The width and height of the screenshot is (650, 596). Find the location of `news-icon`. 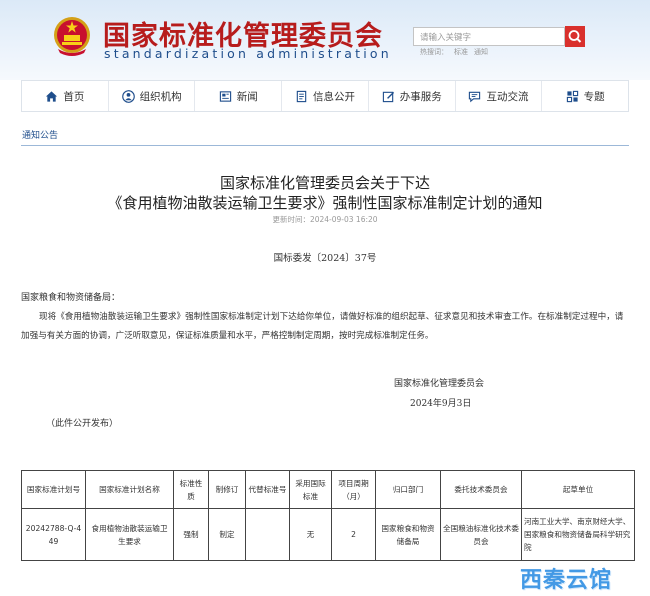

news-icon is located at coordinates (225, 96).